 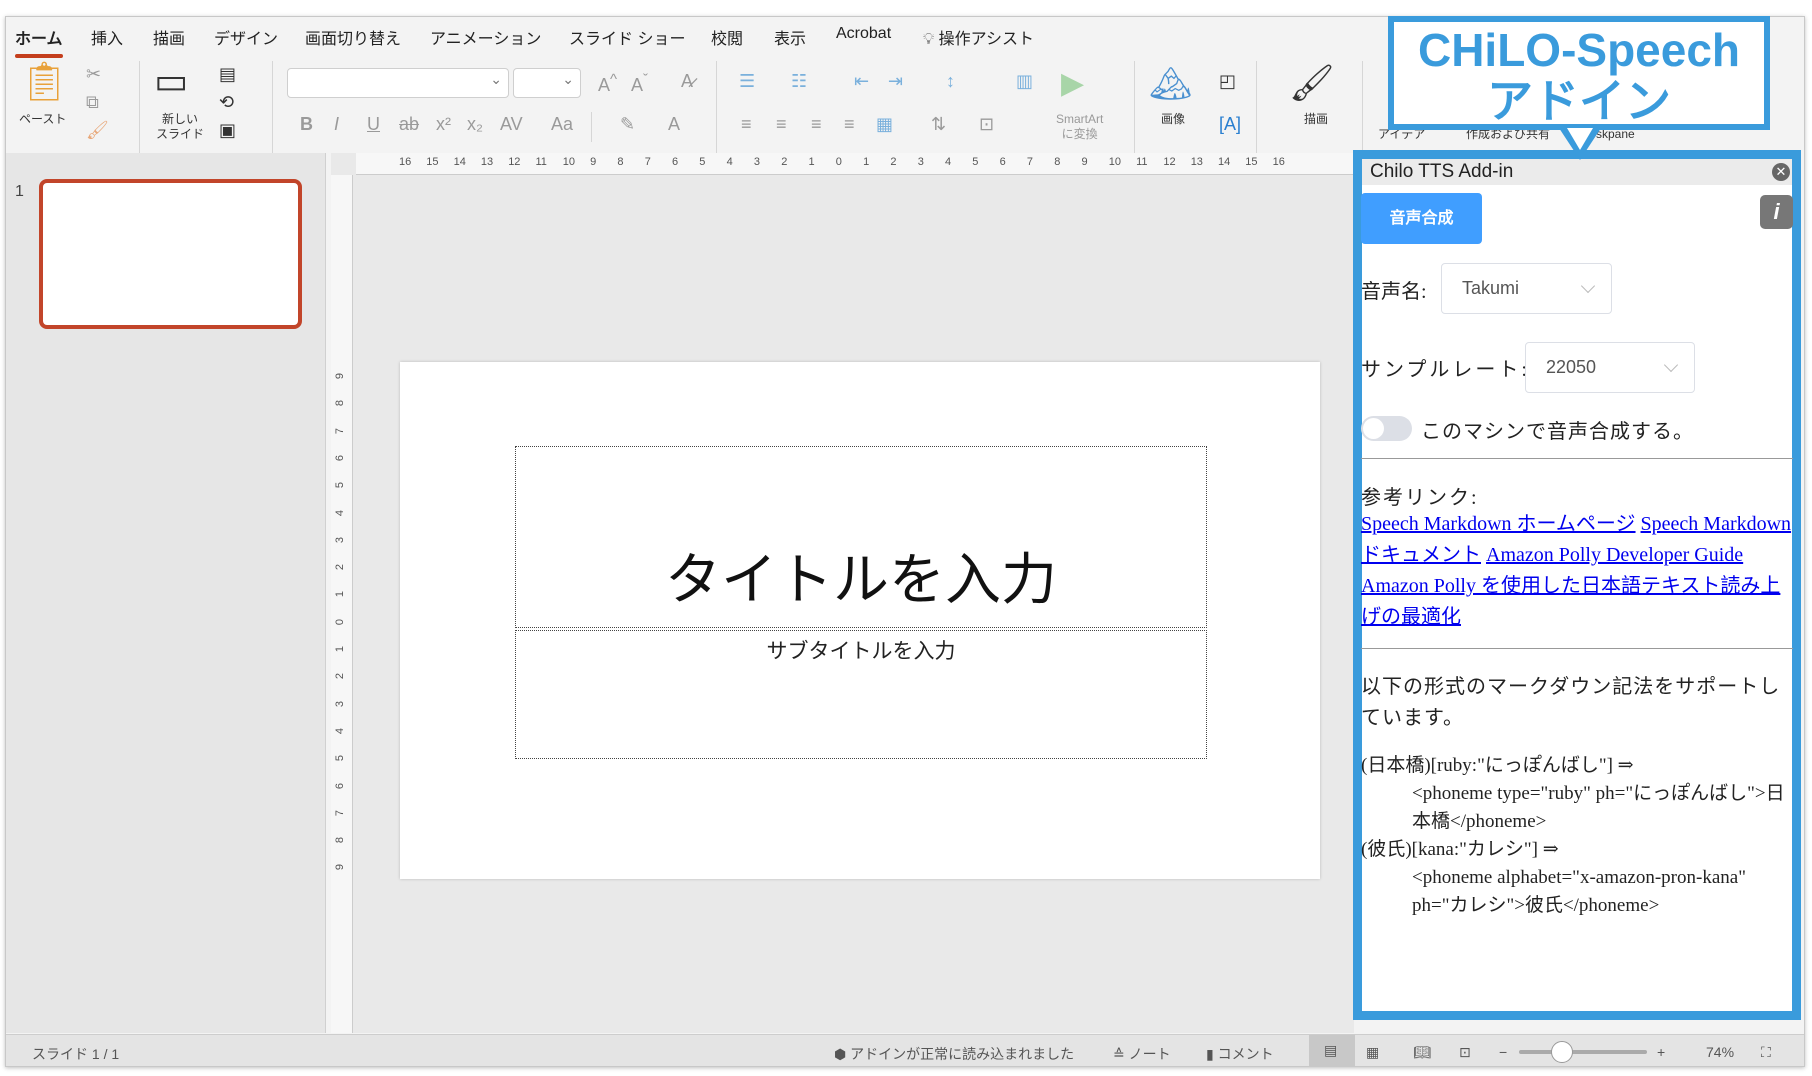 I want to click on subscript-icon: x₂, so click(x=475, y=124).